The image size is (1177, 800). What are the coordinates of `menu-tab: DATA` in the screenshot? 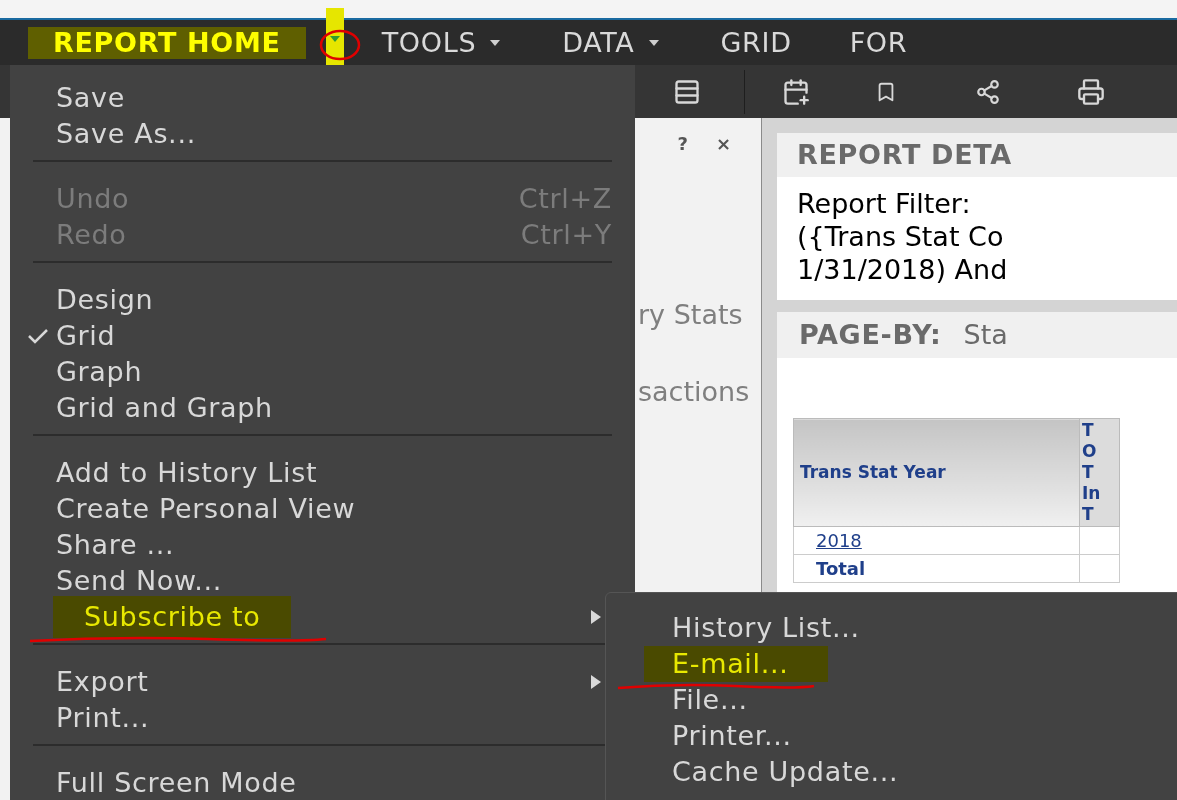 It's located at (598, 42).